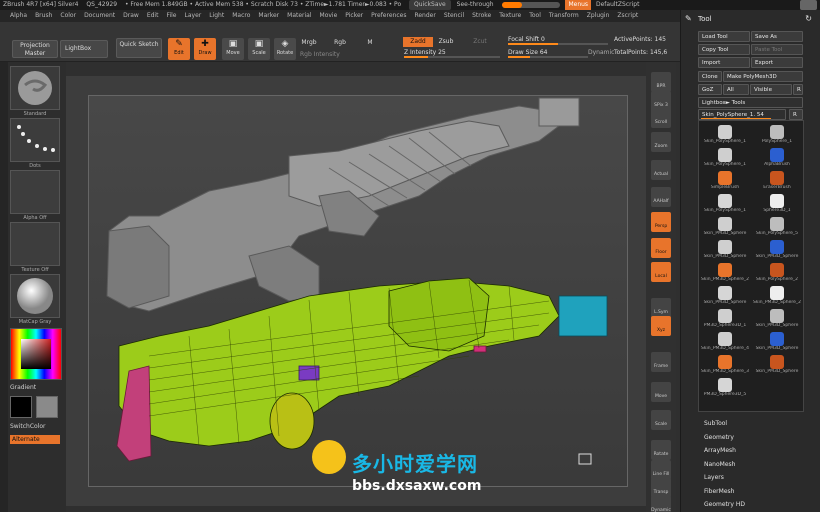  Describe the element at coordinates (777, 49) in the screenshot. I see `paste-tool-button: Paste Tool` at that location.